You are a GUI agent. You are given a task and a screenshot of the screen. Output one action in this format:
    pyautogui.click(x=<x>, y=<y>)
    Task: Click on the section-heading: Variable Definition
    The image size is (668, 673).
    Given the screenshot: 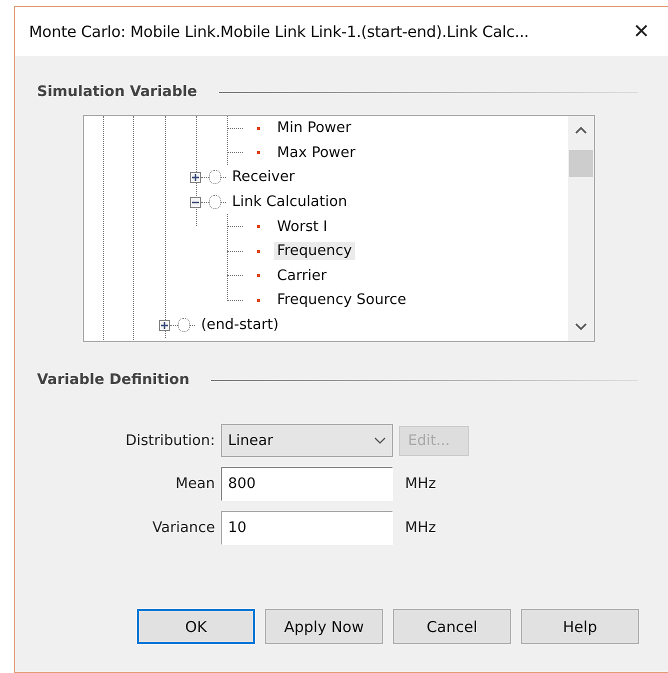 What is the action you would take?
    pyautogui.click(x=113, y=380)
    